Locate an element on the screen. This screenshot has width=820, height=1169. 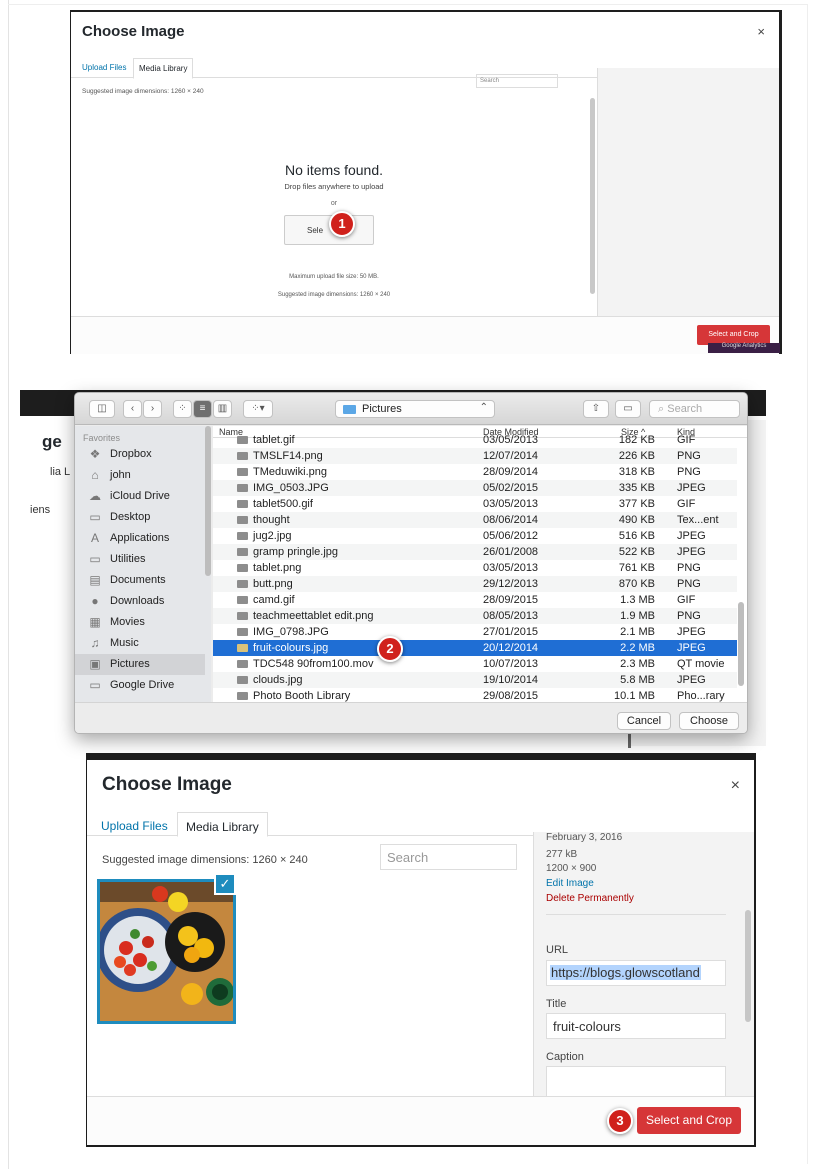
search-placeholder: Search is located at coordinates (685, 409).